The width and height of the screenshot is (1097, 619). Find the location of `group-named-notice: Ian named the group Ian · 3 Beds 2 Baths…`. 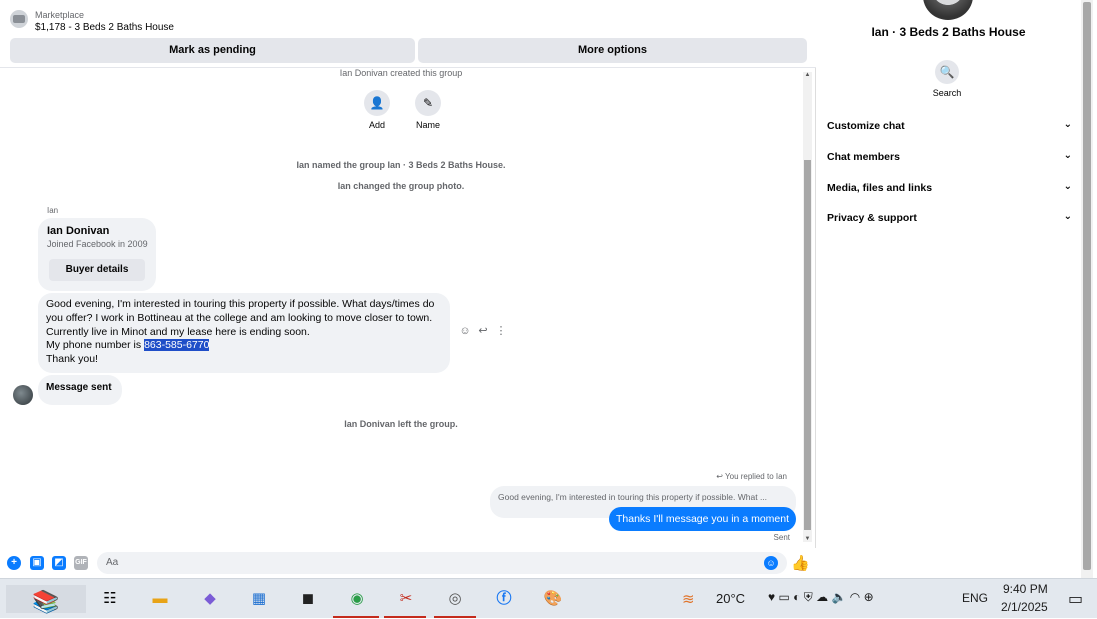

group-named-notice: Ian named the group Ian · 3 Beds 2 Baths… is located at coordinates (401, 165).